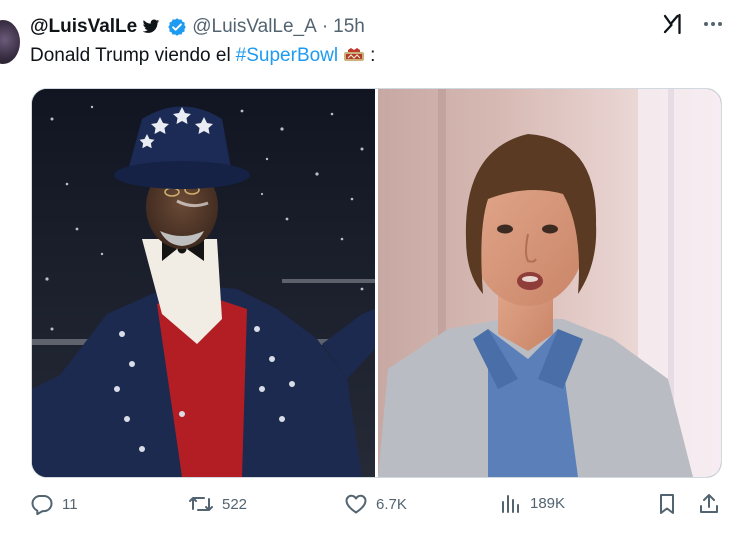 The width and height of the screenshot is (739, 539). Describe the element at coordinates (354, 56) in the screenshot. I see `superbowl-logo-icon` at that location.